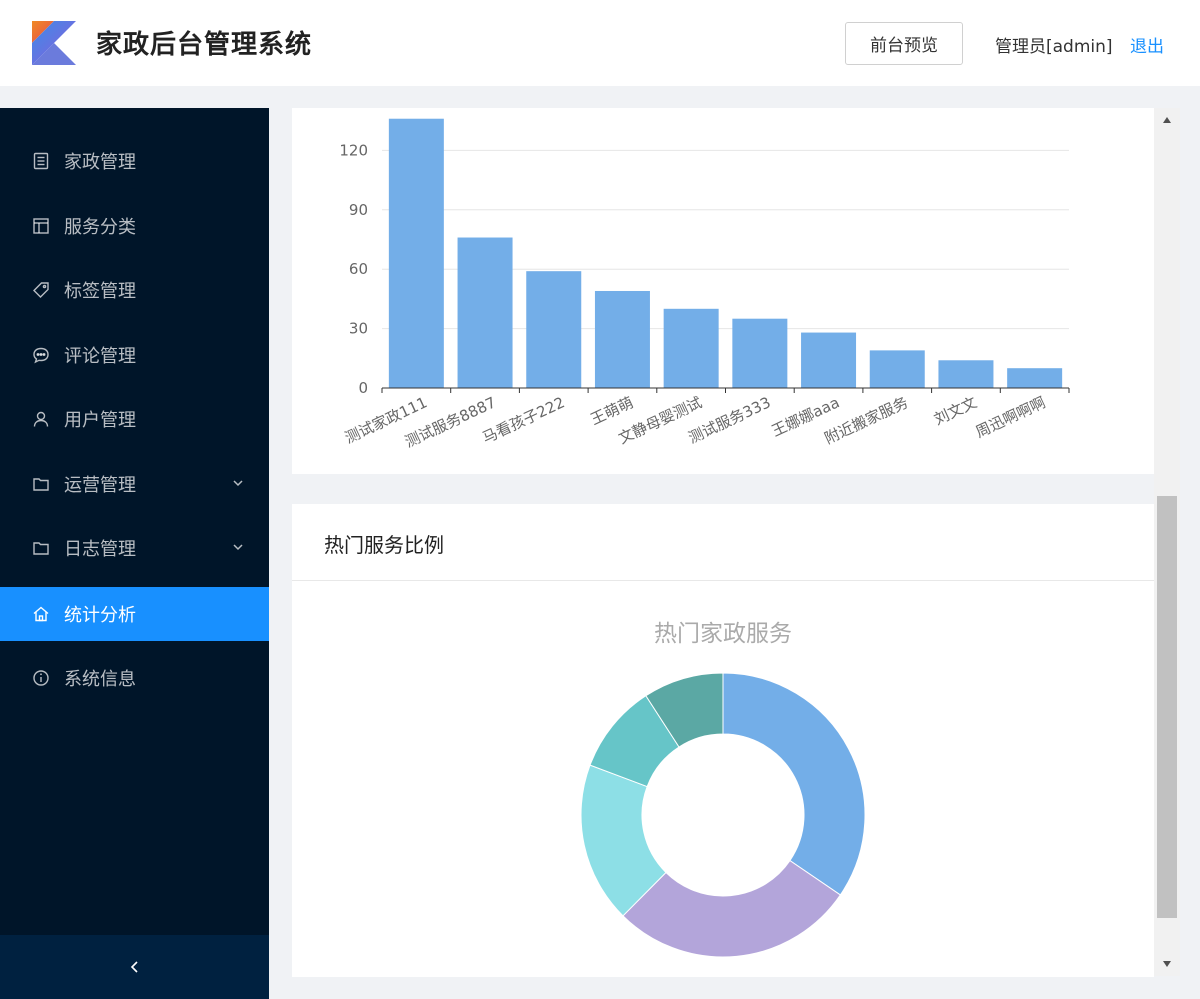  Describe the element at coordinates (100, 291) in the screenshot. I see `sidebar-item-label: 标签管理` at that location.